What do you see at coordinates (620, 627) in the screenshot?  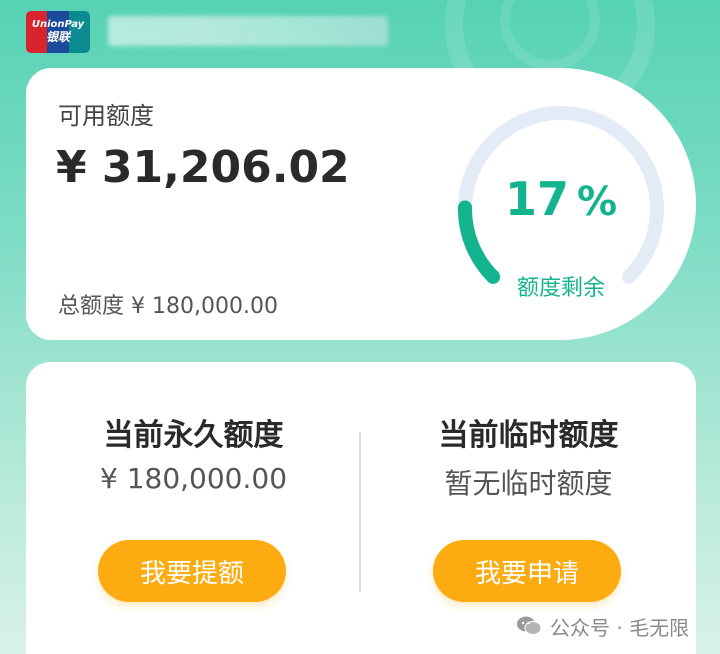 I see `watermark-text: 公众号 · 毛无限` at bounding box center [620, 627].